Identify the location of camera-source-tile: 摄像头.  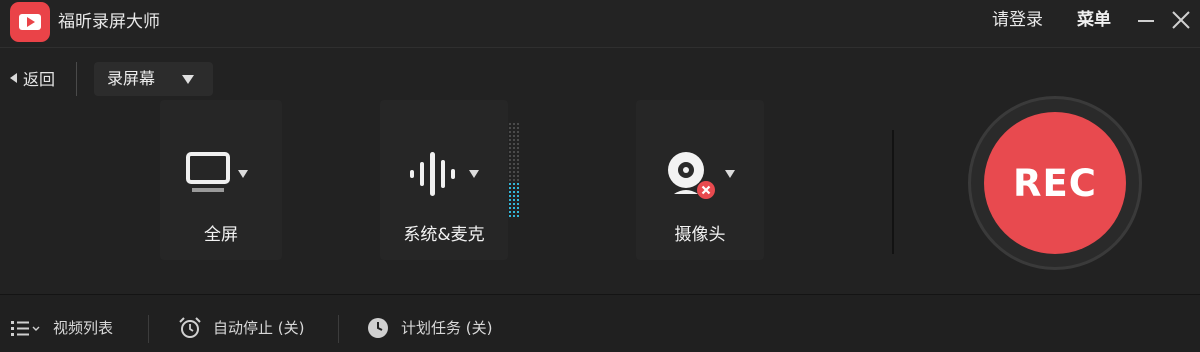
(700, 180).